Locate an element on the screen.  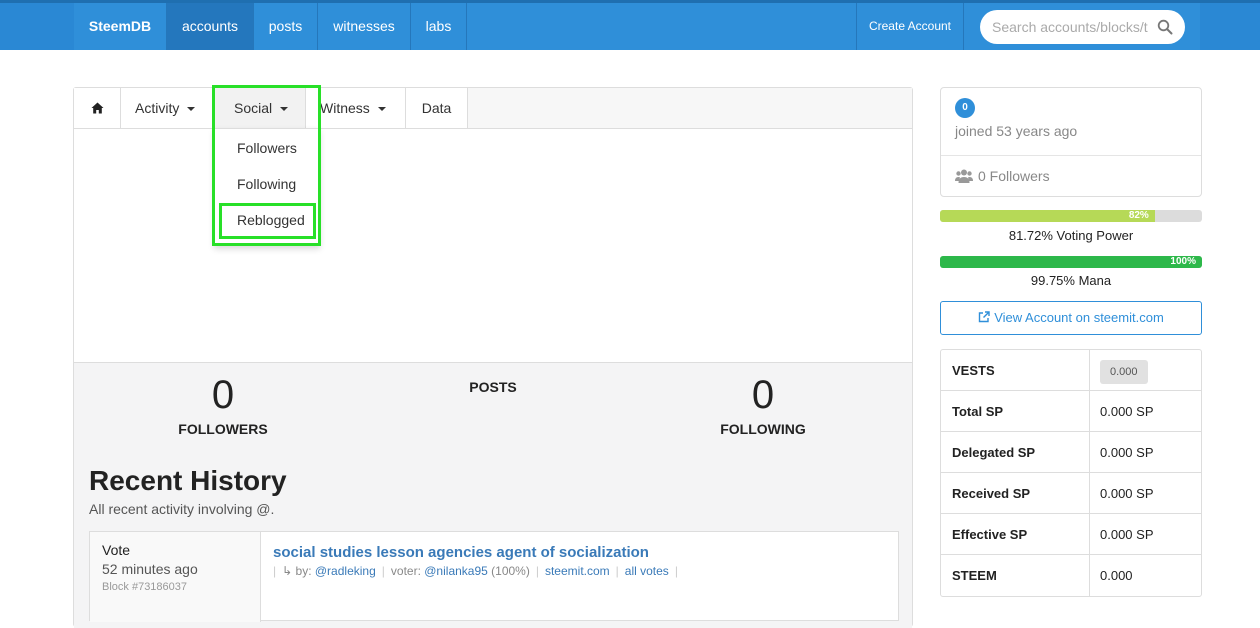
tab-activity: Activity is located at coordinates (167, 108).